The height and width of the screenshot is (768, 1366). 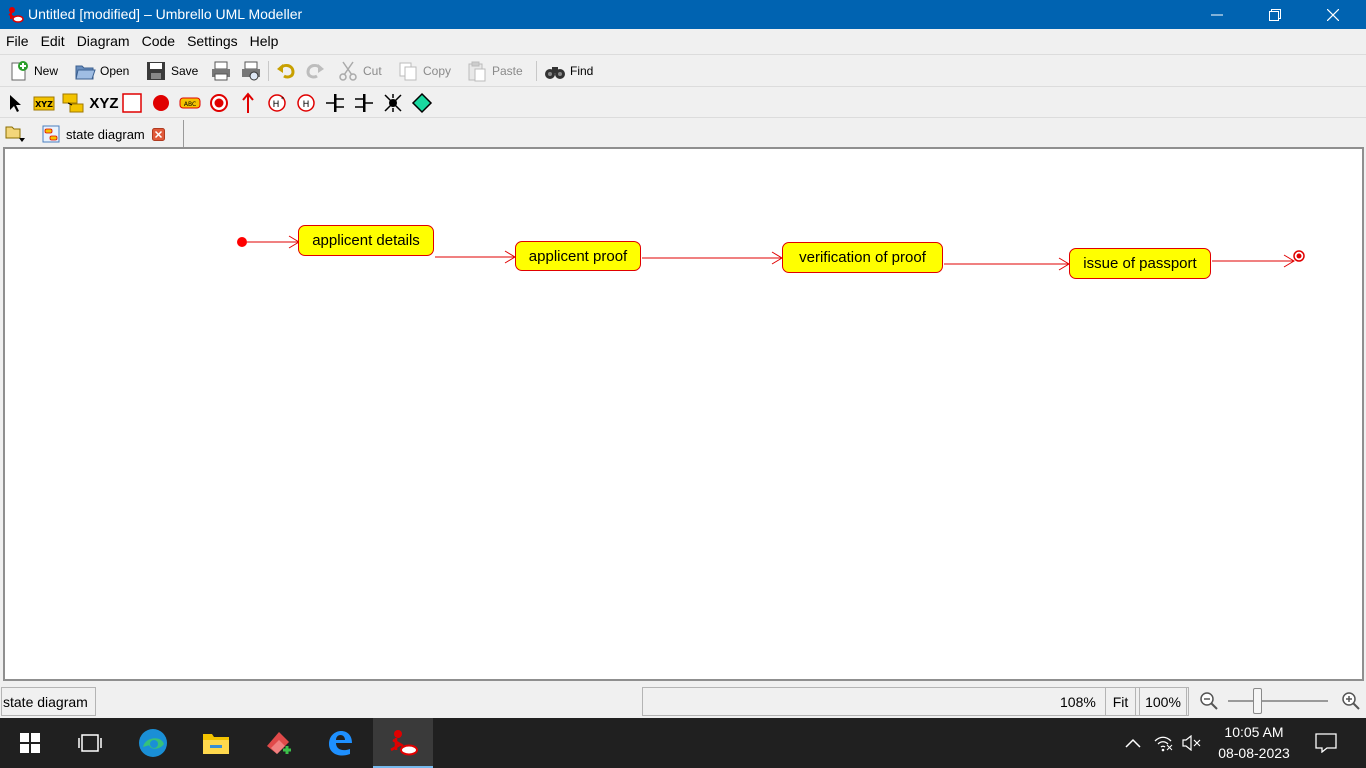 What do you see at coordinates (1191, 743) in the screenshot?
I see `volume-button` at bounding box center [1191, 743].